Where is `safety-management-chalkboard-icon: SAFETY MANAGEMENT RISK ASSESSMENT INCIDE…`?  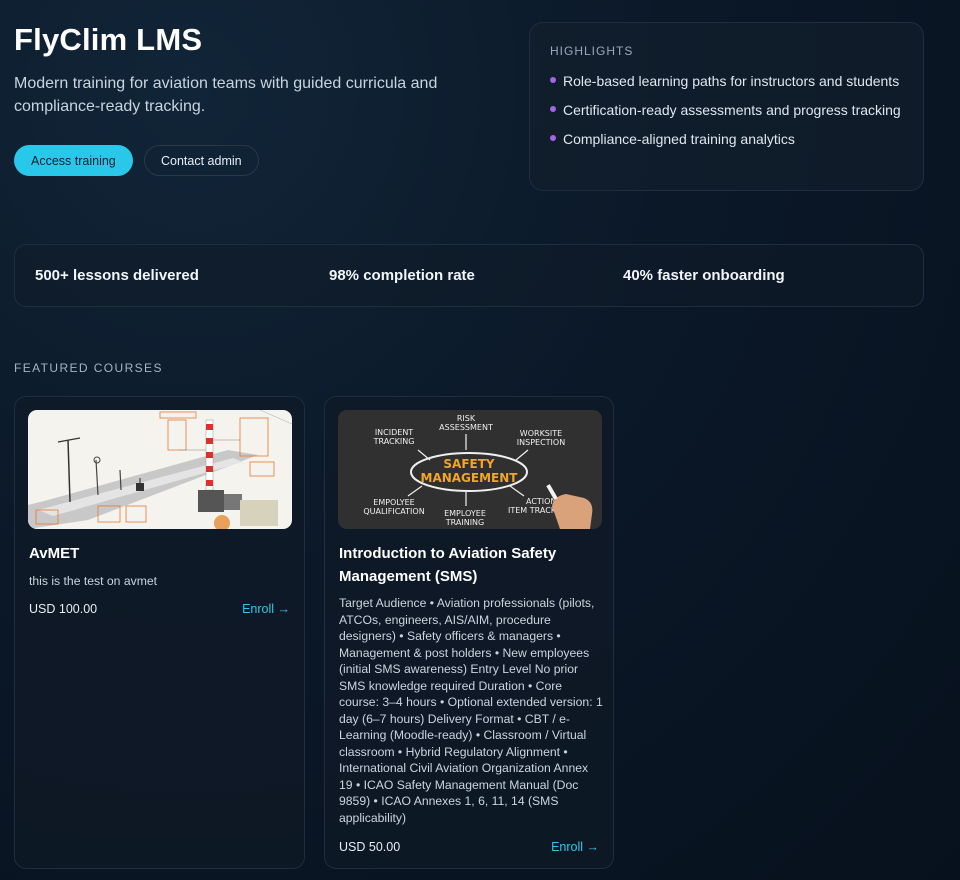
safety-management-chalkboard-icon: SAFETY MANAGEMENT RISK ASSESSMENT INCIDE… is located at coordinates (470, 469).